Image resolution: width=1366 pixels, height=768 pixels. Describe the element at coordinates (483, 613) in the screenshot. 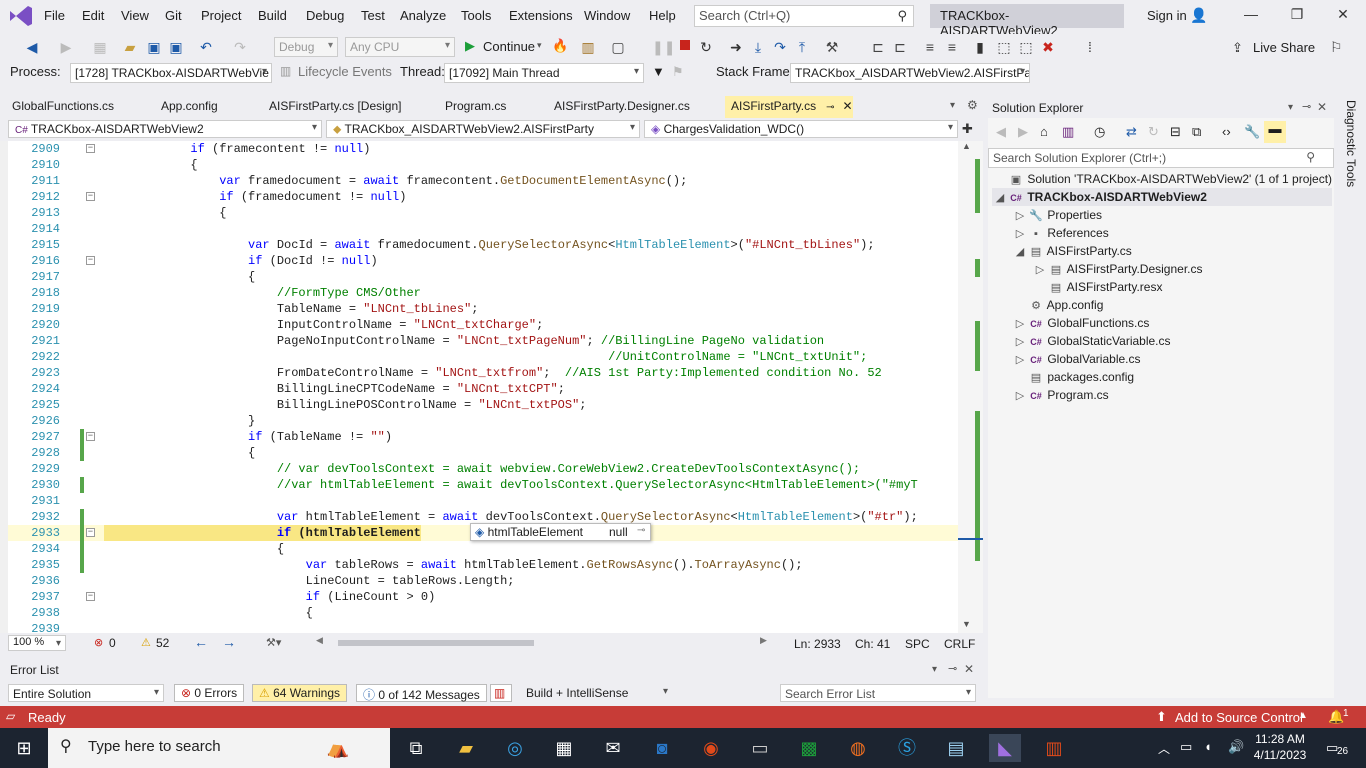

I see `code-line: 2938 {` at that location.